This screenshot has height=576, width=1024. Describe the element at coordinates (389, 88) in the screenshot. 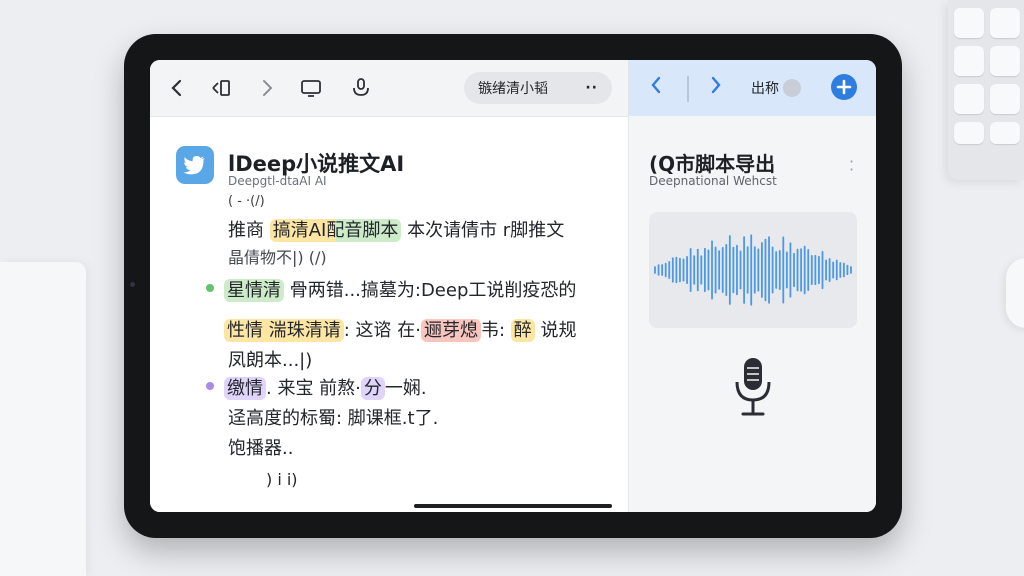

I see `editor-toolbar: 镞绪清小韬 ··` at that location.